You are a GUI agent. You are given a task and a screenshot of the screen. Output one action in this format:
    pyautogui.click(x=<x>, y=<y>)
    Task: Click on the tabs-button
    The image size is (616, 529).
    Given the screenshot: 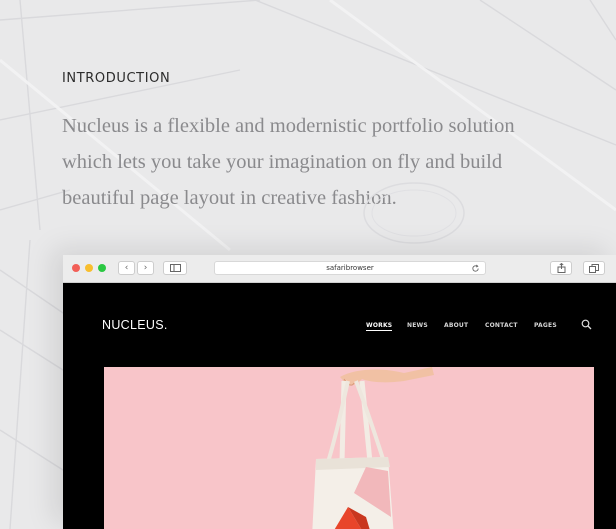 What is the action you would take?
    pyautogui.click(x=594, y=268)
    